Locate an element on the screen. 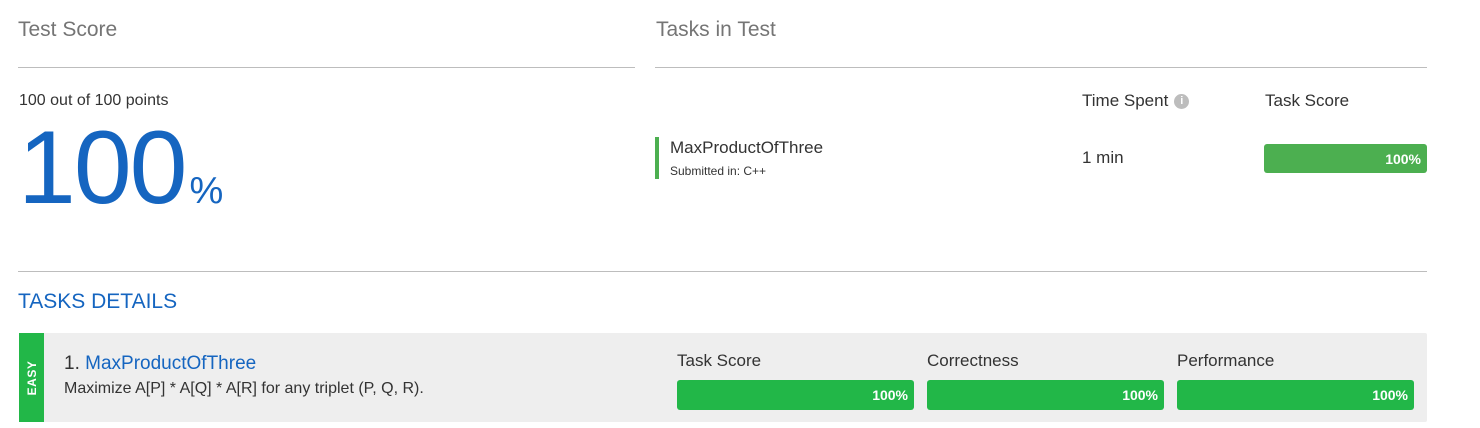  total-score-value: 100 is located at coordinates (103, 168).